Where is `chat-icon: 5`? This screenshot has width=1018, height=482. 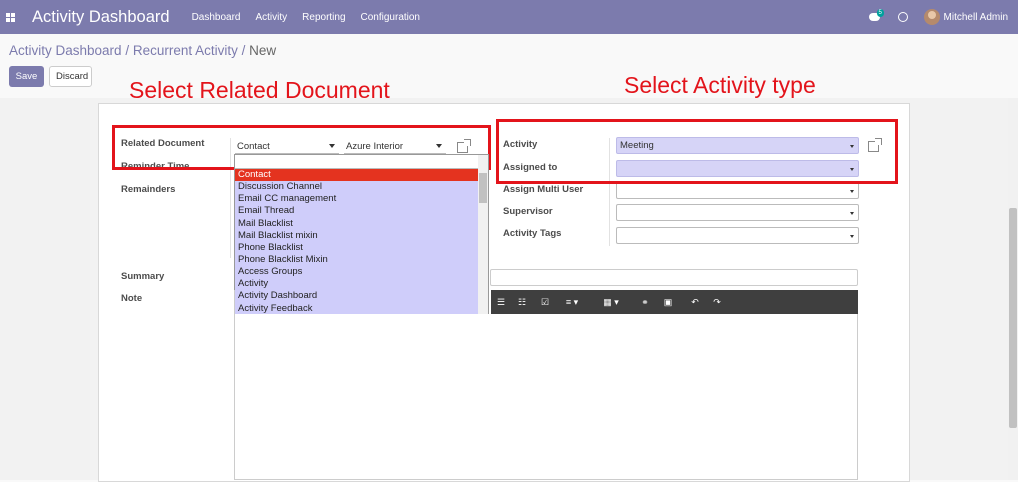 chat-icon: 5 is located at coordinates (876, 15).